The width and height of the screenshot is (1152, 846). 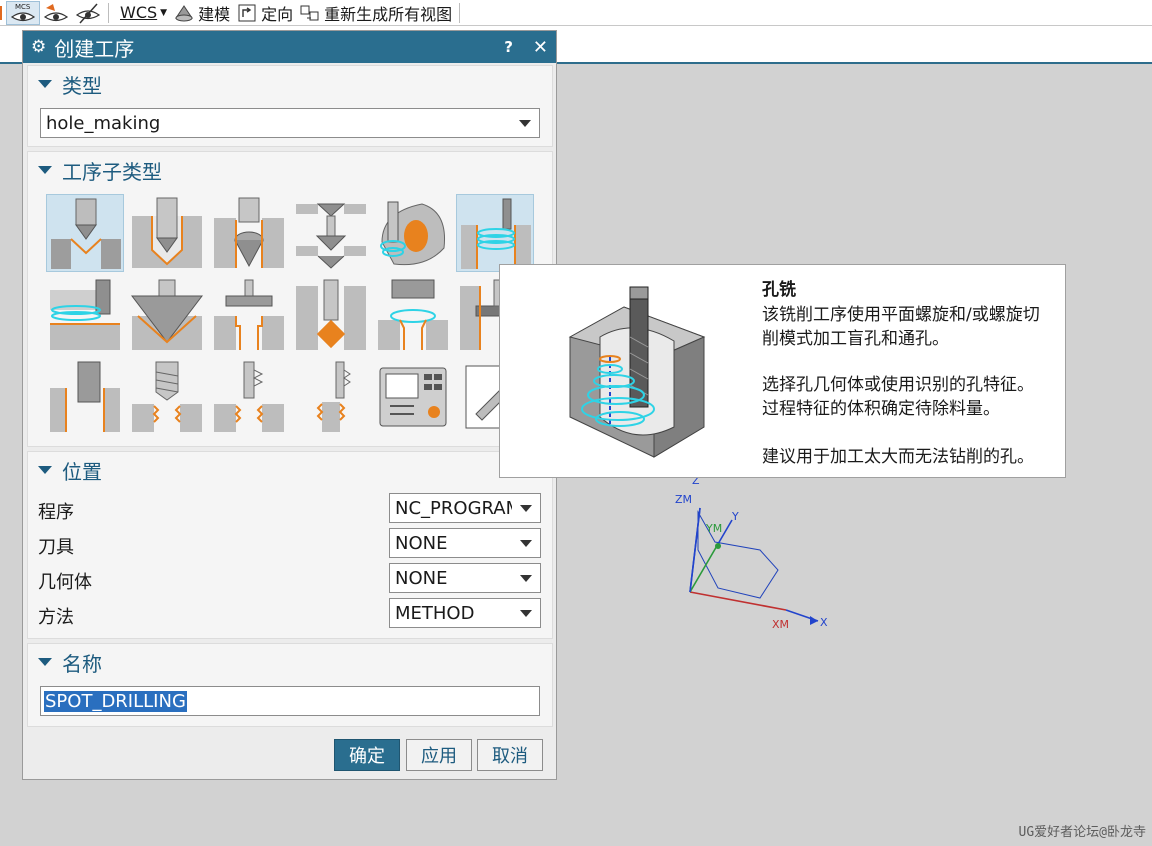 I want to click on wcs-dropdown: WCS ▼, so click(x=141, y=13).